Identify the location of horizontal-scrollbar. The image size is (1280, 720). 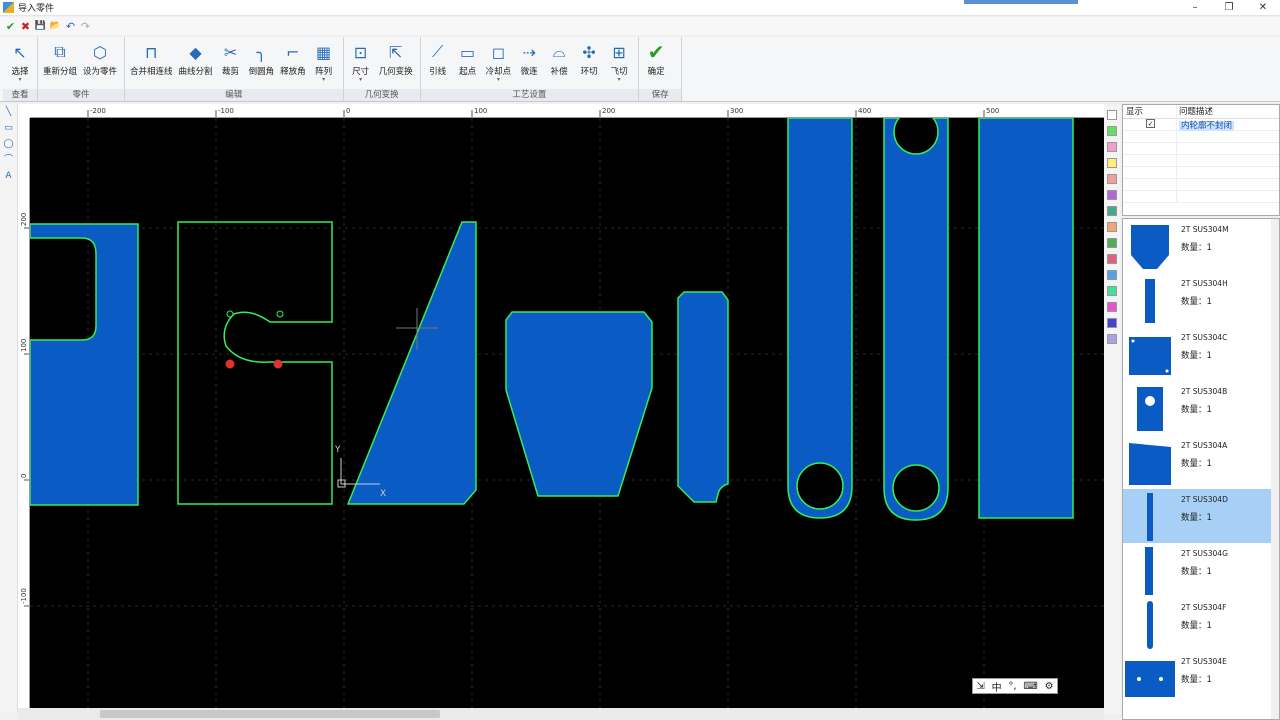
(561, 714).